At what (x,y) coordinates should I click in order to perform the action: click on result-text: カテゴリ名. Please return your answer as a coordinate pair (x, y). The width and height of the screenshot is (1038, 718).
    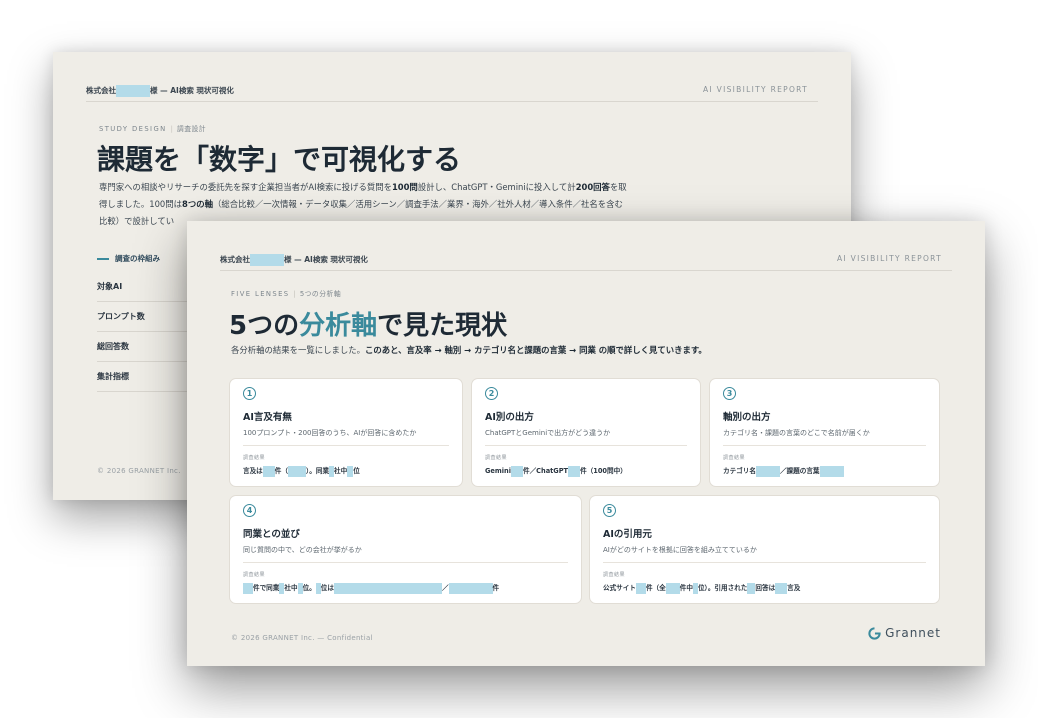
    Looking at the image, I should click on (739, 471).